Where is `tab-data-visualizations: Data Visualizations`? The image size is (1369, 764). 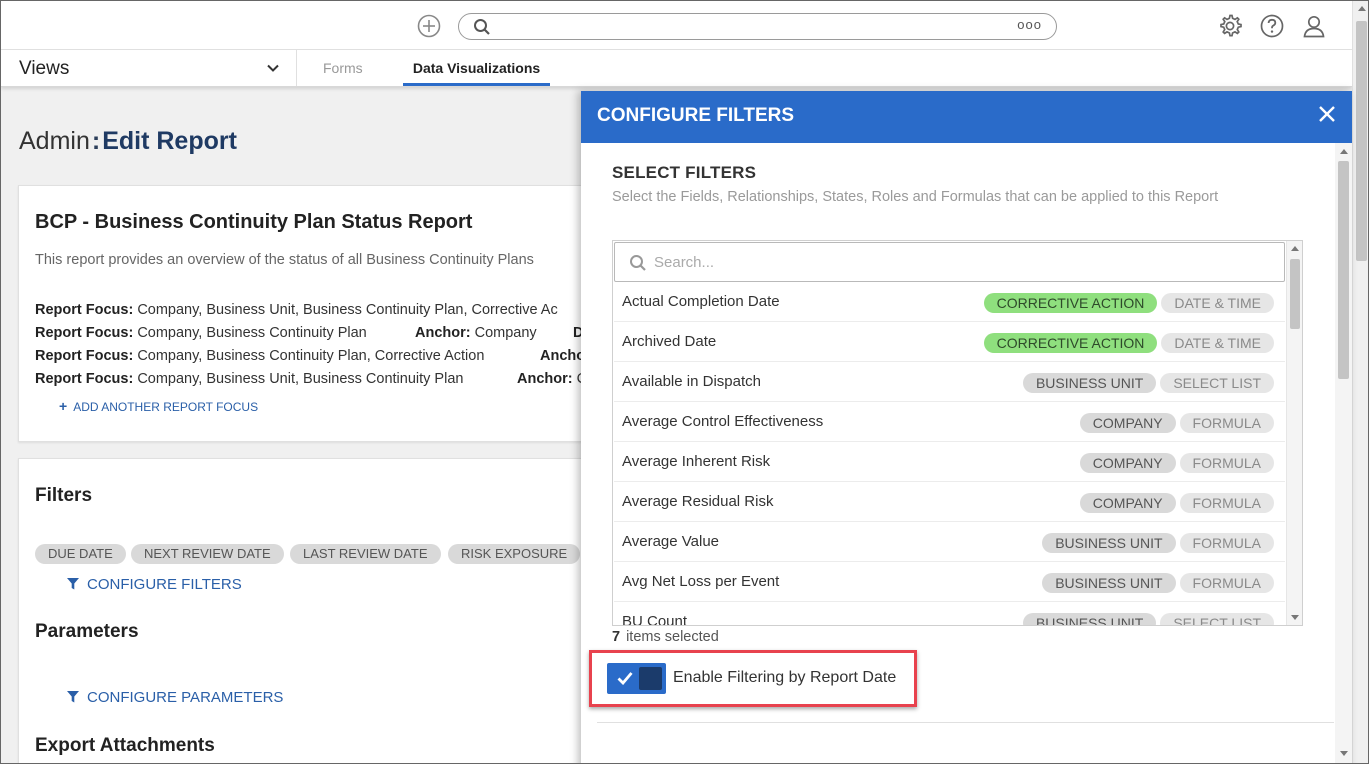
tab-data-visualizations: Data Visualizations is located at coordinates (476, 68).